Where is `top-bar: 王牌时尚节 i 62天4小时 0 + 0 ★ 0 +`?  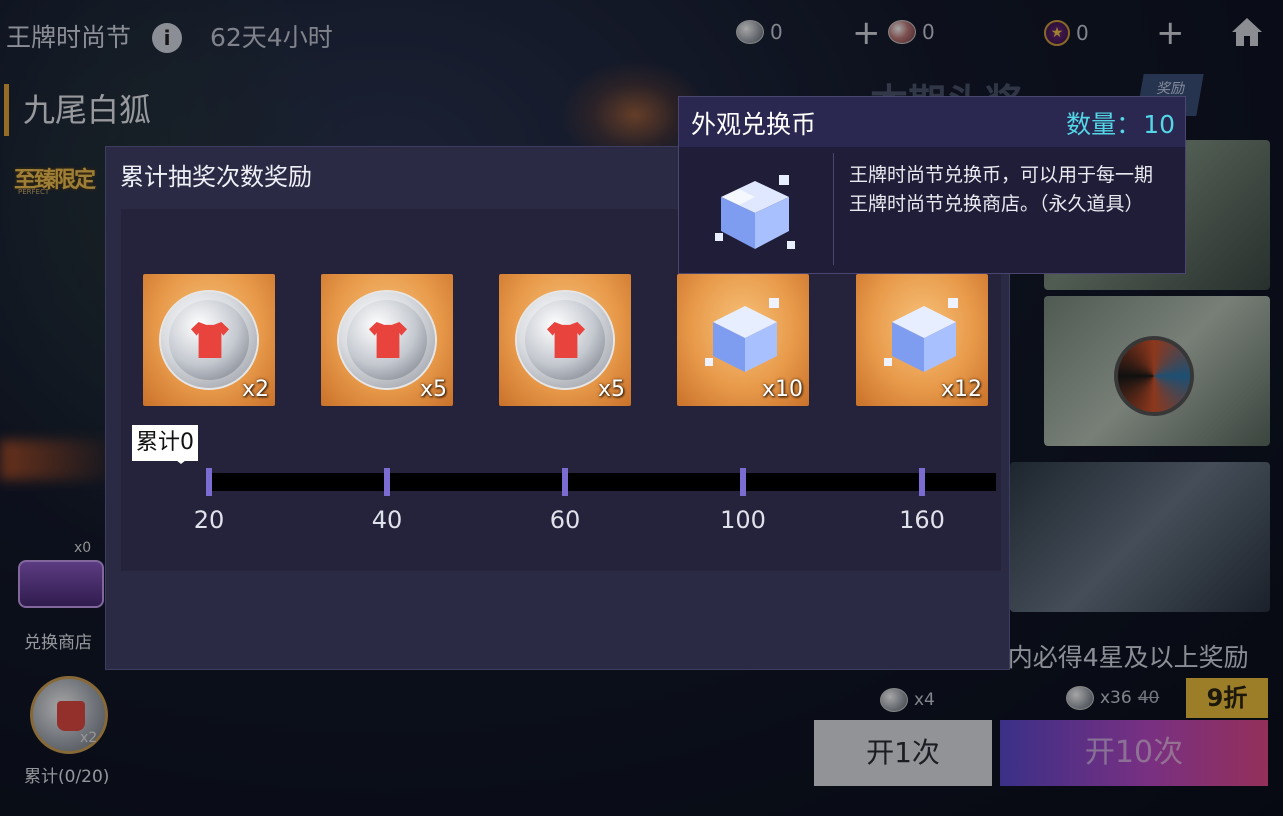
top-bar: 王牌时尚节 i 62天4小时 0 + 0 ★ 0 + is located at coordinates (641, 36).